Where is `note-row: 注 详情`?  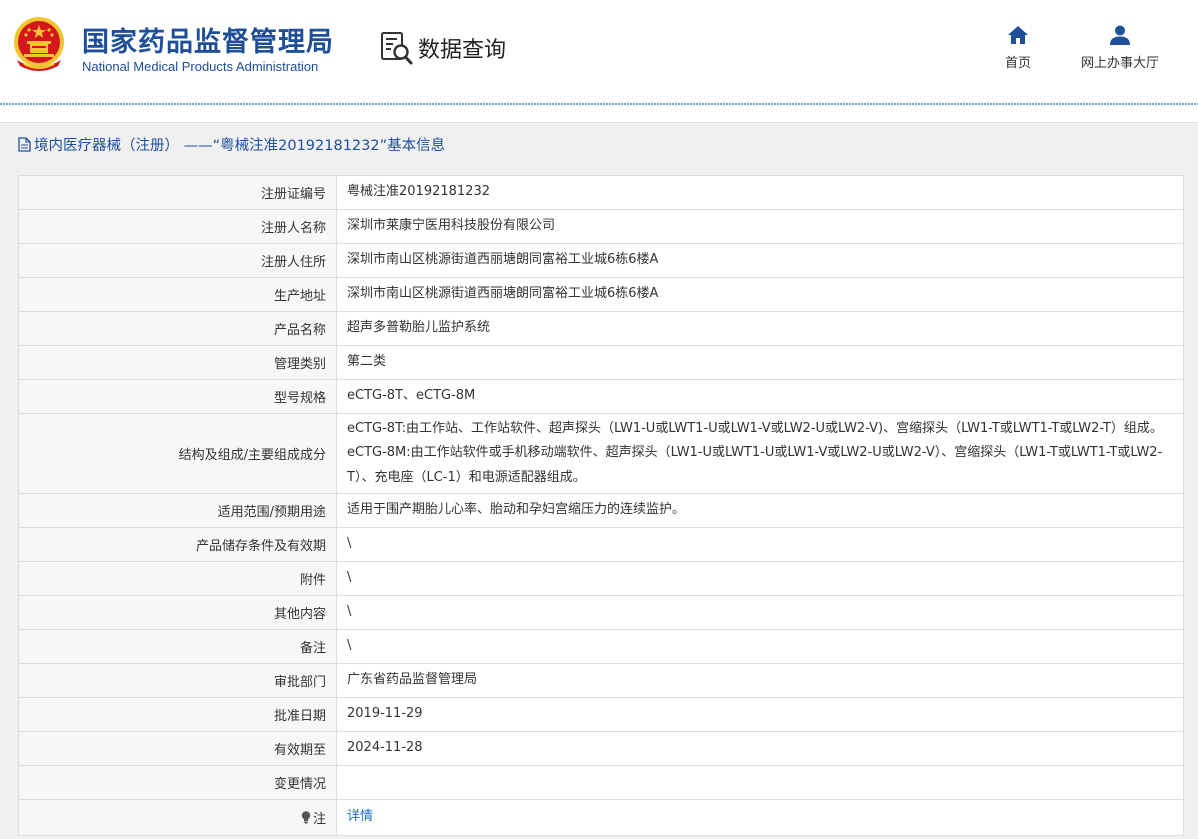
note-row: 注 详情 is located at coordinates (601, 817).